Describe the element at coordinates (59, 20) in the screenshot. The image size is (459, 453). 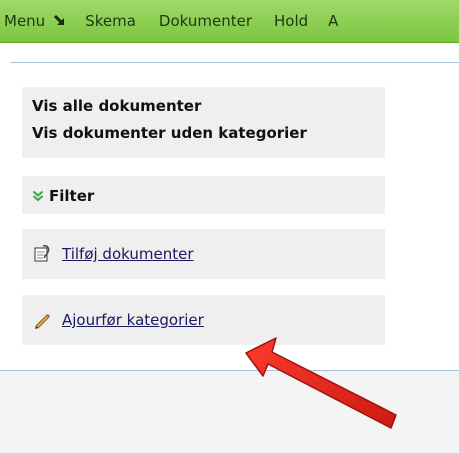
I see `diagonal-arrow-icon` at that location.